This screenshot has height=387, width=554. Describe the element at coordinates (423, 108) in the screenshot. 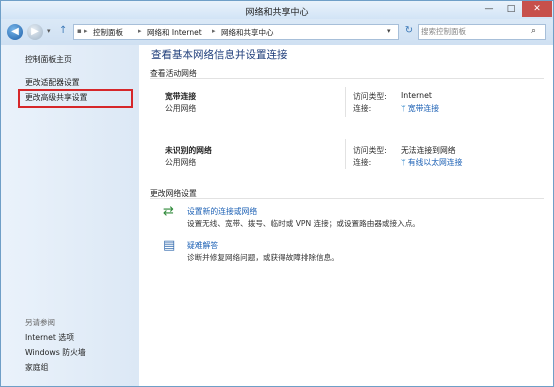

I see `connection-link-text: 宽带连接` at that location.